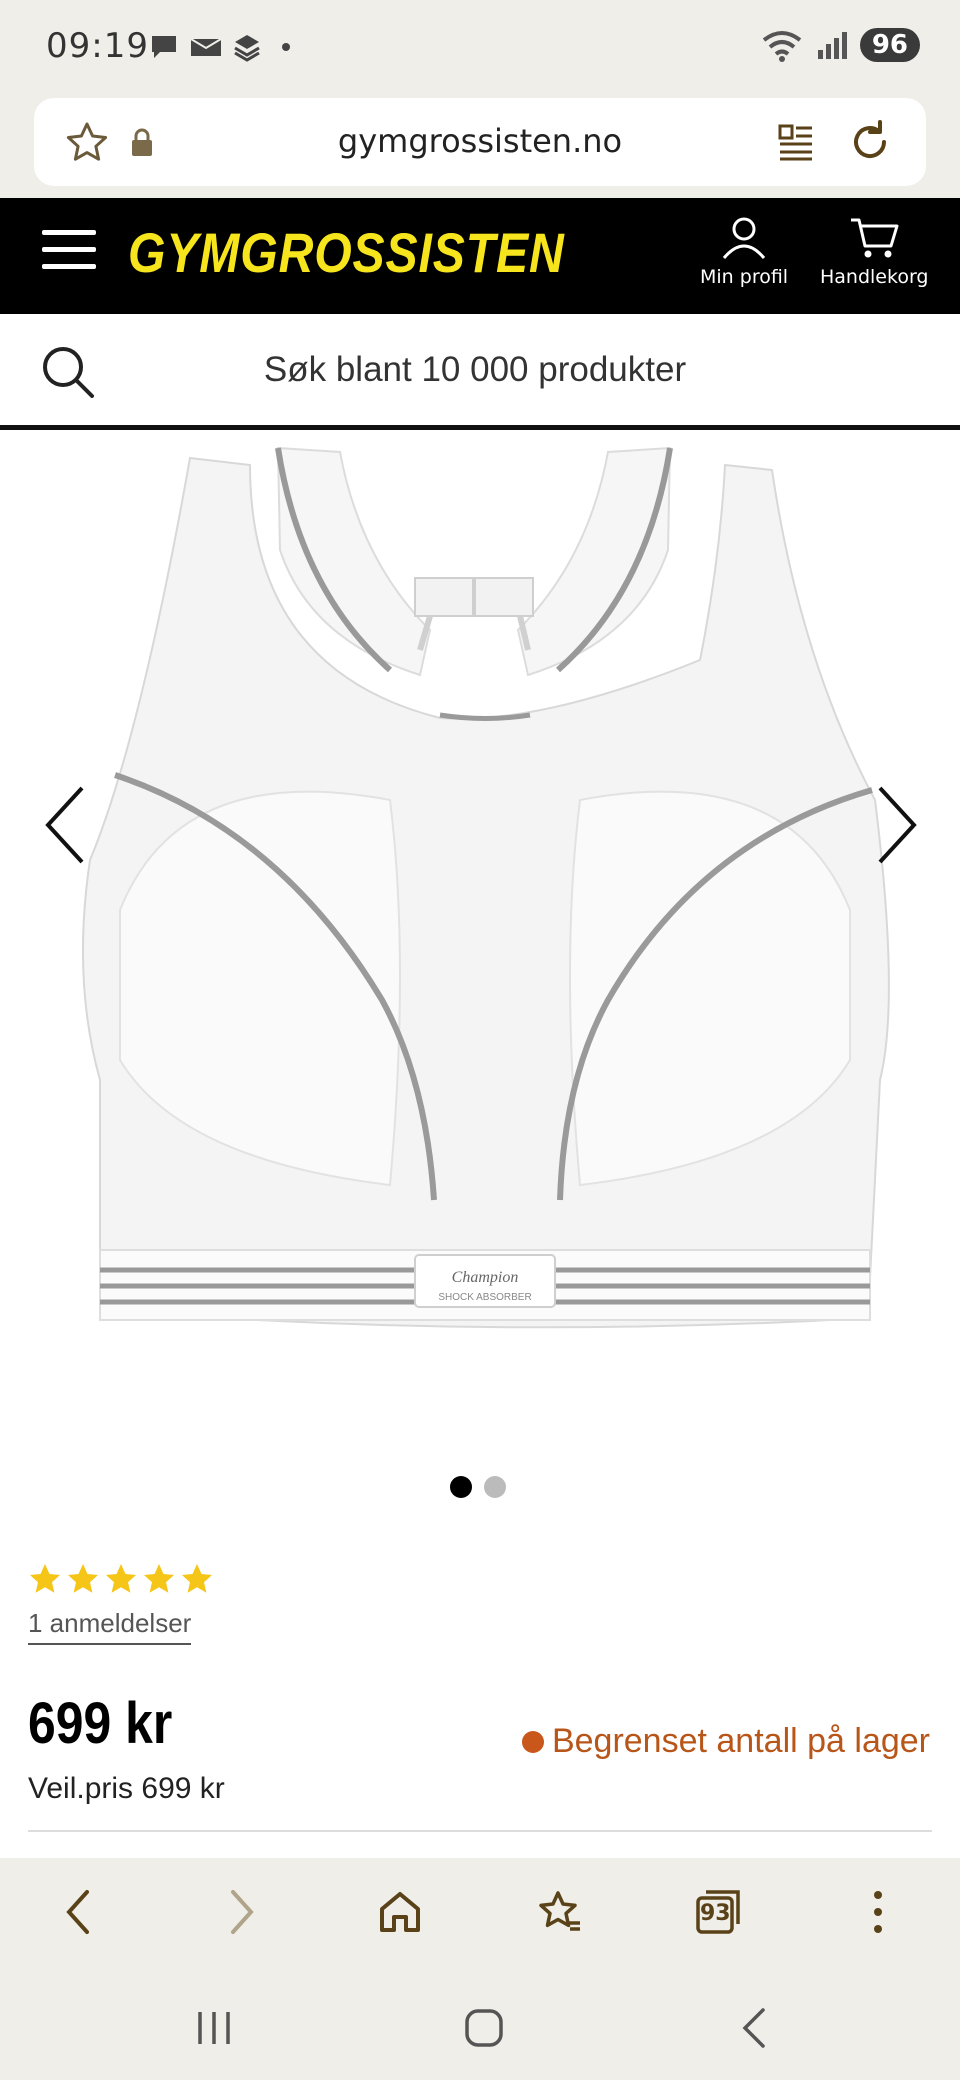  Describe the element at coordinates (480, 142) in the screenshot. I see `address-bar: gymgrossisten.no` at that location.